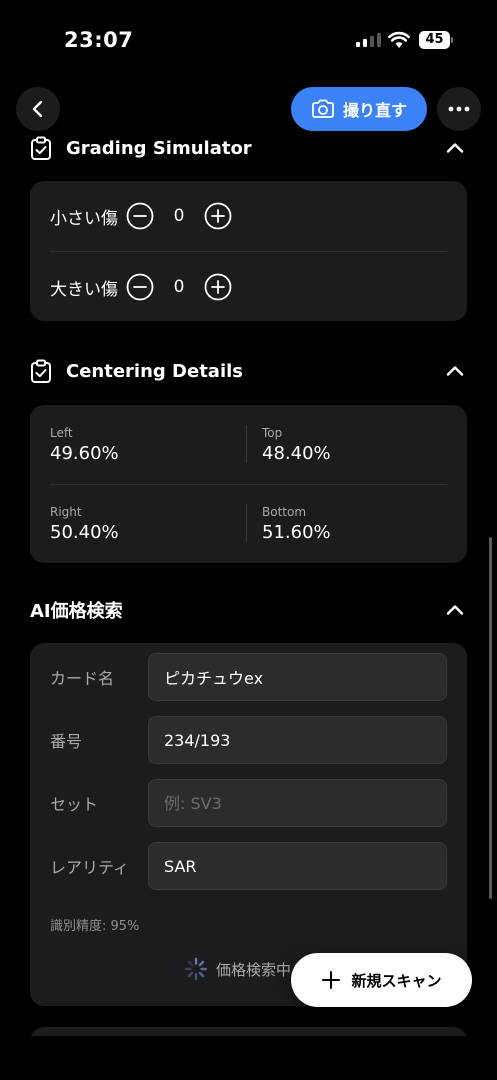  I want to click on large-scratch-plus-icon, so click(218, 287).